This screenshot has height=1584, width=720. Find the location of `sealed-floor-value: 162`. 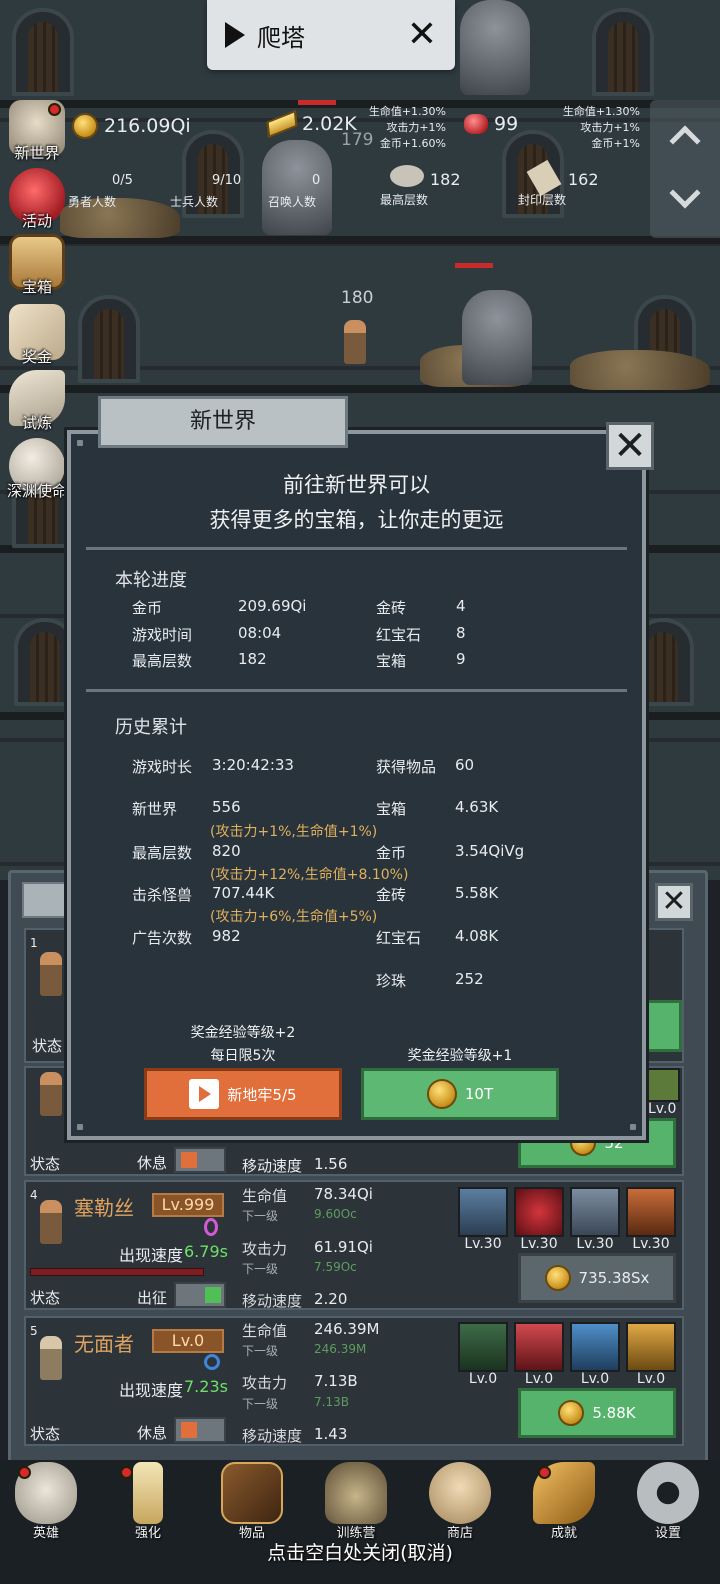

sealed-floor-value: 162 is located at coordinates (583, 179).